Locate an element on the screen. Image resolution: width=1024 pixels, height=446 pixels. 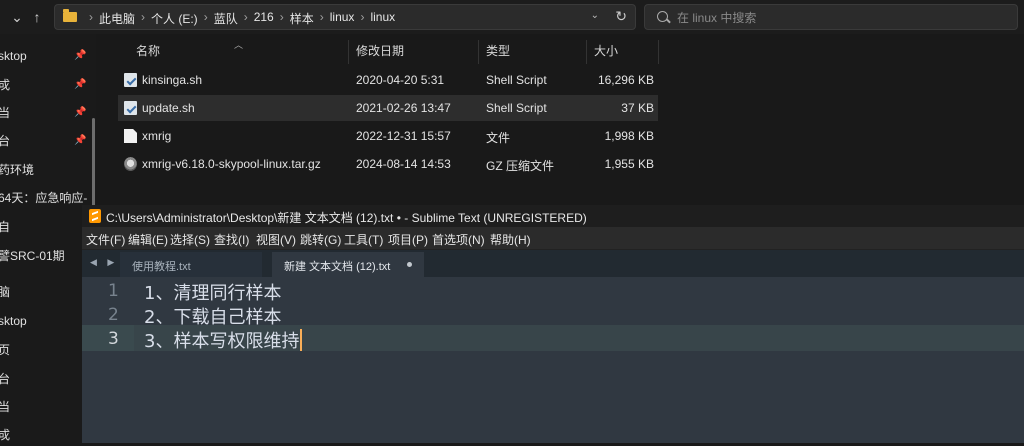
search-input is located at coordinates (842, 18).